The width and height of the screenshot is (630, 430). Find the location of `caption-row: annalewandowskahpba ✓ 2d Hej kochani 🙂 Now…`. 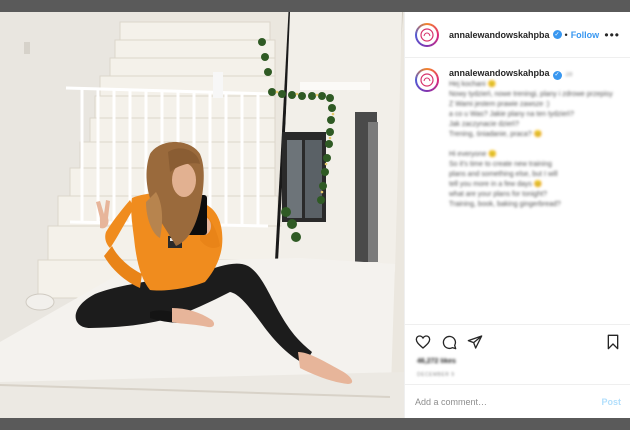

caption-row: annalewandowskahpba ✓ 2d Hej kochani 🙂 Now… is located at coordinates (518, 139).